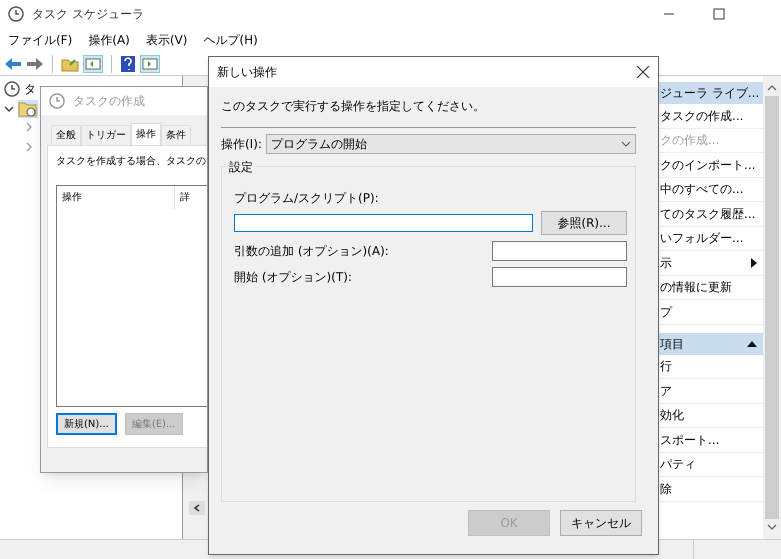  Describe the element at coordinates (307, 198) in the screenshot. I see `field-label: プログラム/スクリプト(P):` at that location.